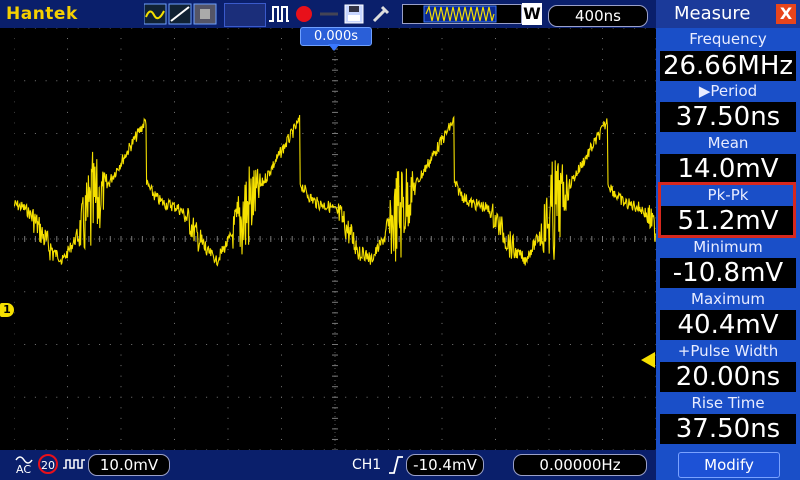  Describe the element at coordinates (334, 47) in the screenshot. I see `trigger-position-arrow` at that location.